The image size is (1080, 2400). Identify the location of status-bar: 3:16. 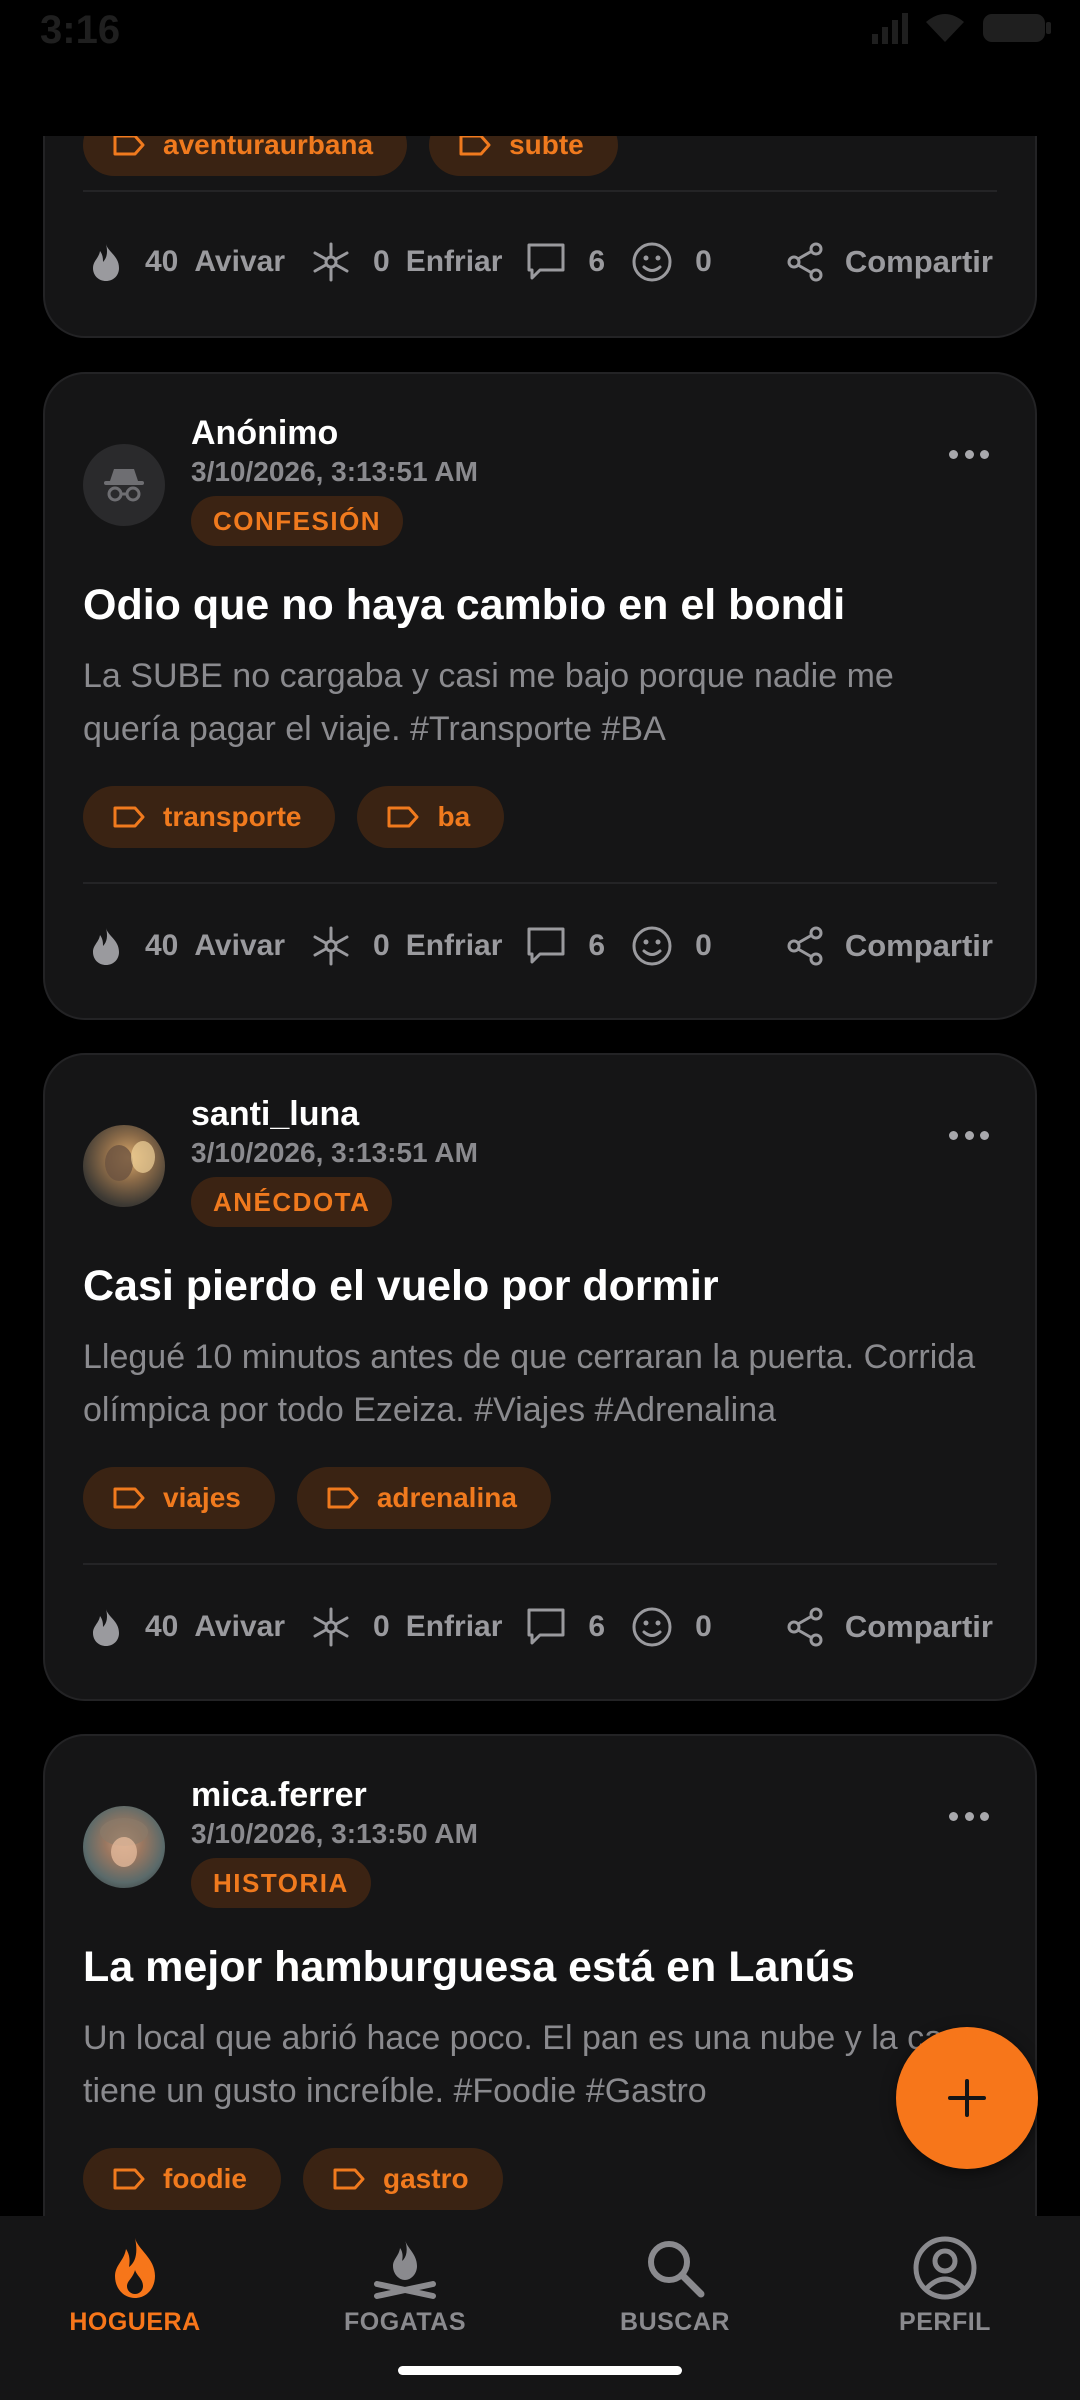
(540, 30).